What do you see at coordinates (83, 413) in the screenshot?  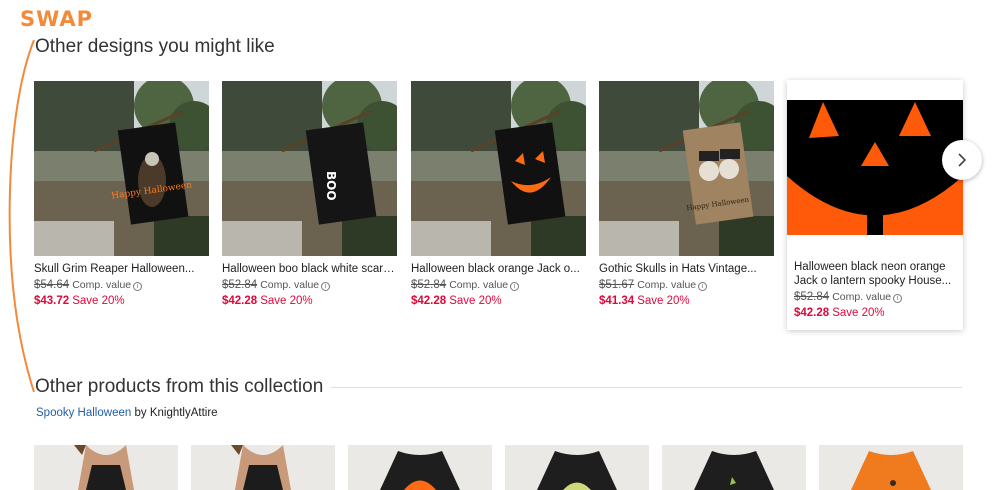 I see `collection-link: Spooky Halloween` at bounding box center [83, 413].